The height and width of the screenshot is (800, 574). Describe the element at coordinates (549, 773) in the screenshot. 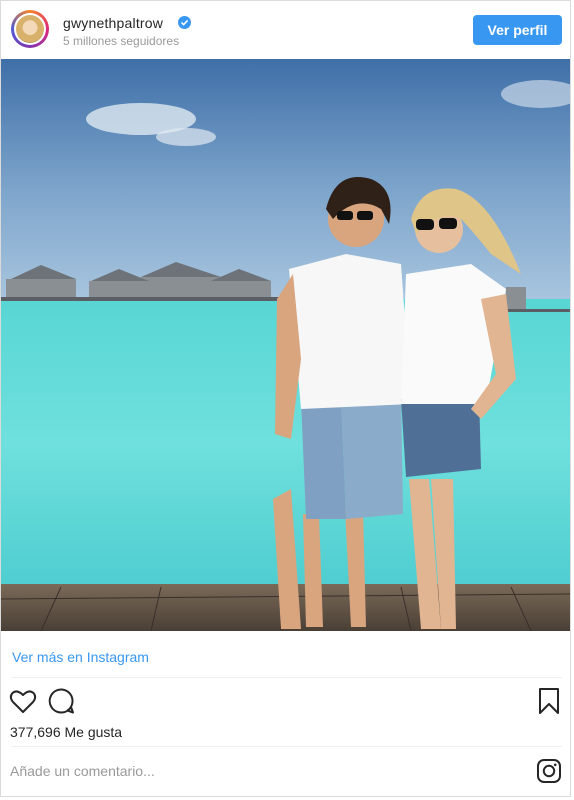

I see `instagram-icon` at that location.